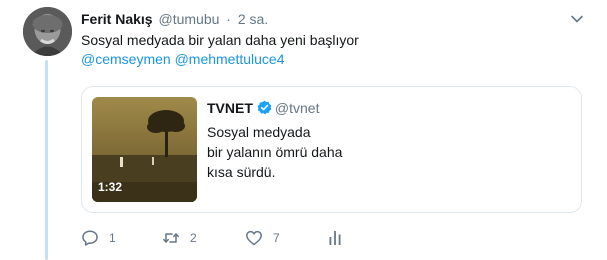  Describe the element at coordinates (179, 238) in the screenshot. I see `retweet-button: 2` at that location.